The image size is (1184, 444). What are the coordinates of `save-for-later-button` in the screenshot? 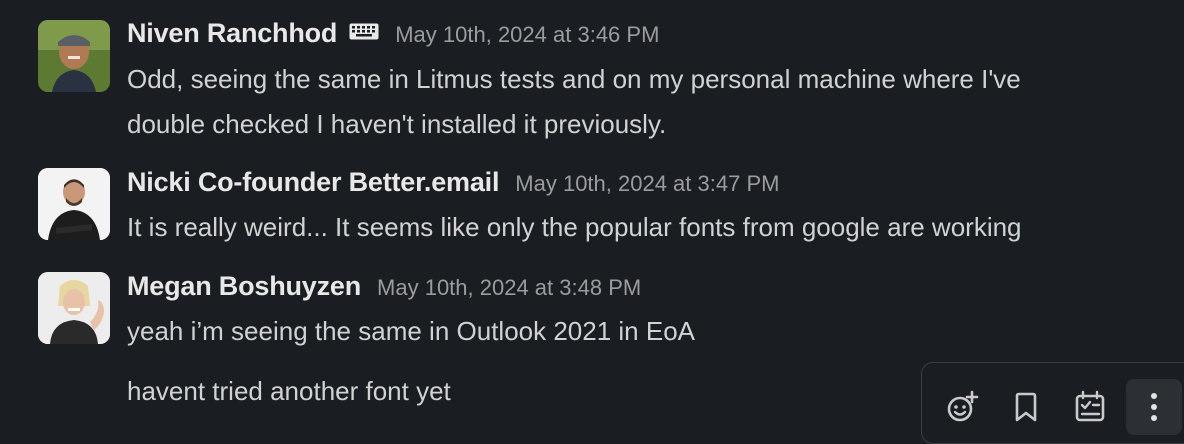 It's located at (1026, 407).